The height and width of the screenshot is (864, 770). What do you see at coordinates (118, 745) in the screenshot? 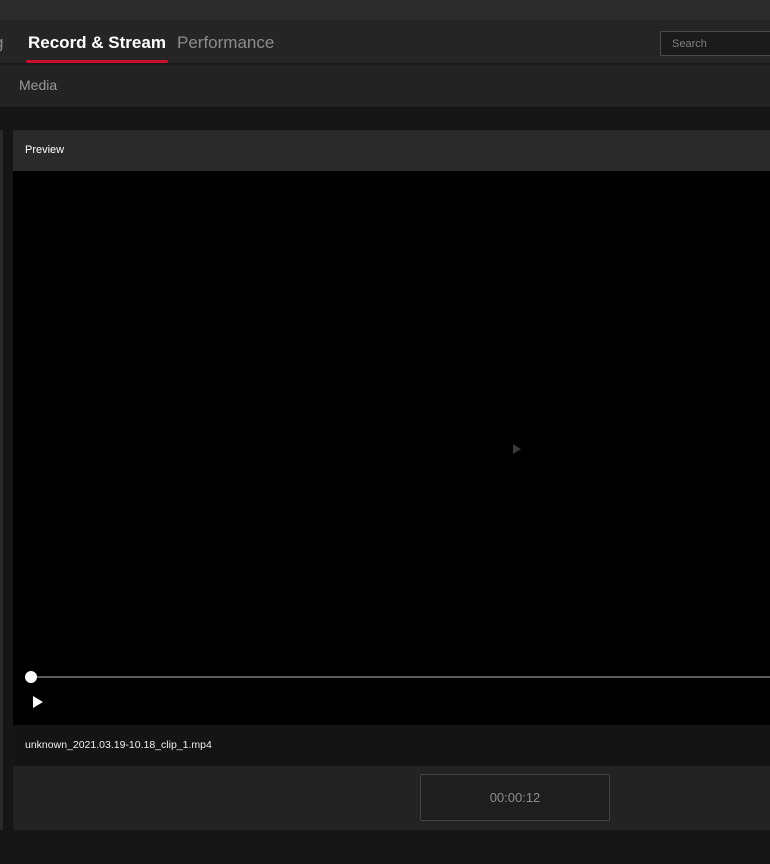
I see `clip-filename: unknown_2021.03.19-10.18_clip_1.mp4` at bounding box center [118, 745].